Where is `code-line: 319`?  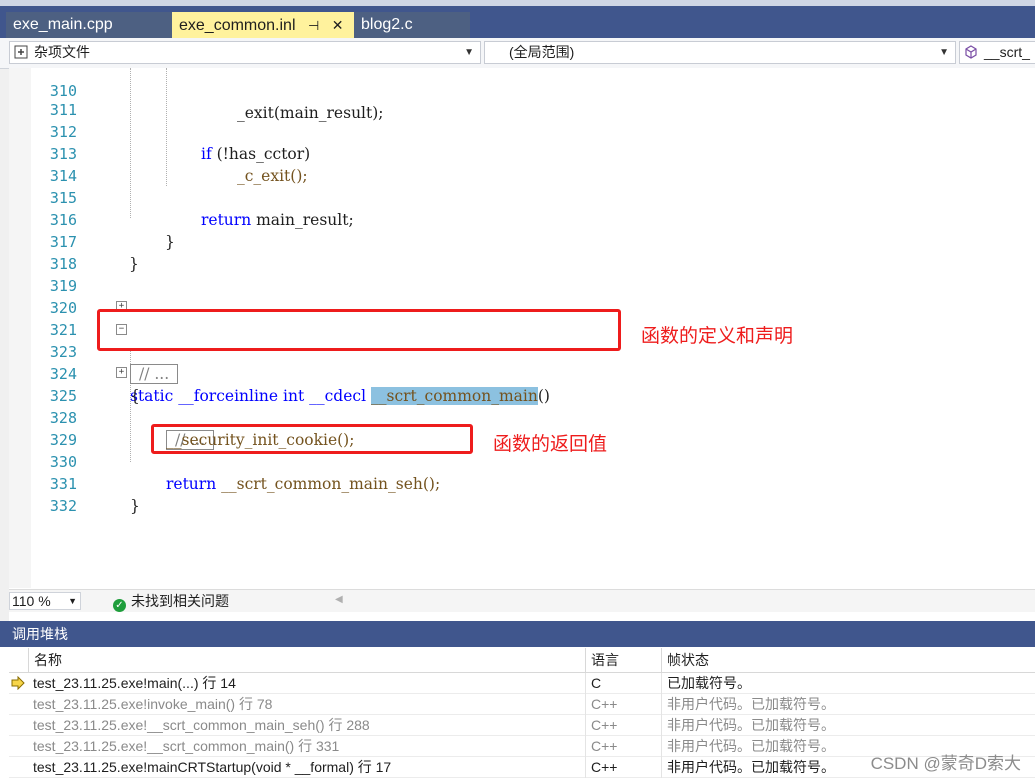
code-line: 319 is located at coordinates (522, 274).